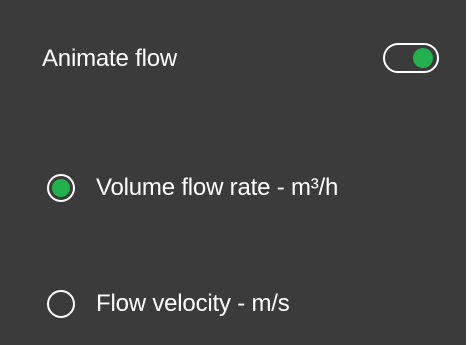 The width and height of the screenshot is (474, 345). I want to click on option-volume-flow-rate: Volume flow rate - m³/h, so click(233, 188).